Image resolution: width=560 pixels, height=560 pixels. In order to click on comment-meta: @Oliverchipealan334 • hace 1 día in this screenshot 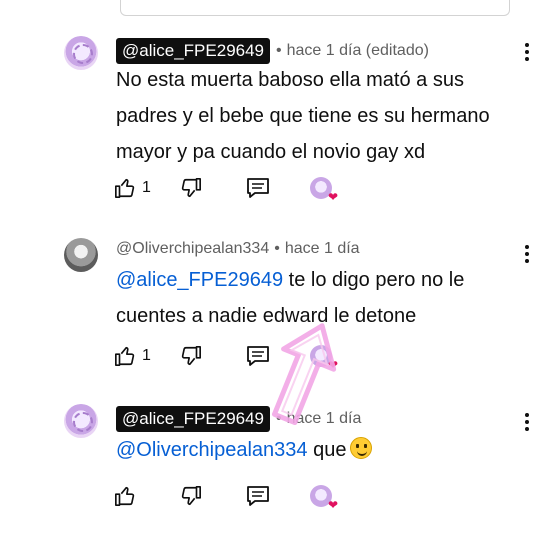, I will do `click(238, 249)`.